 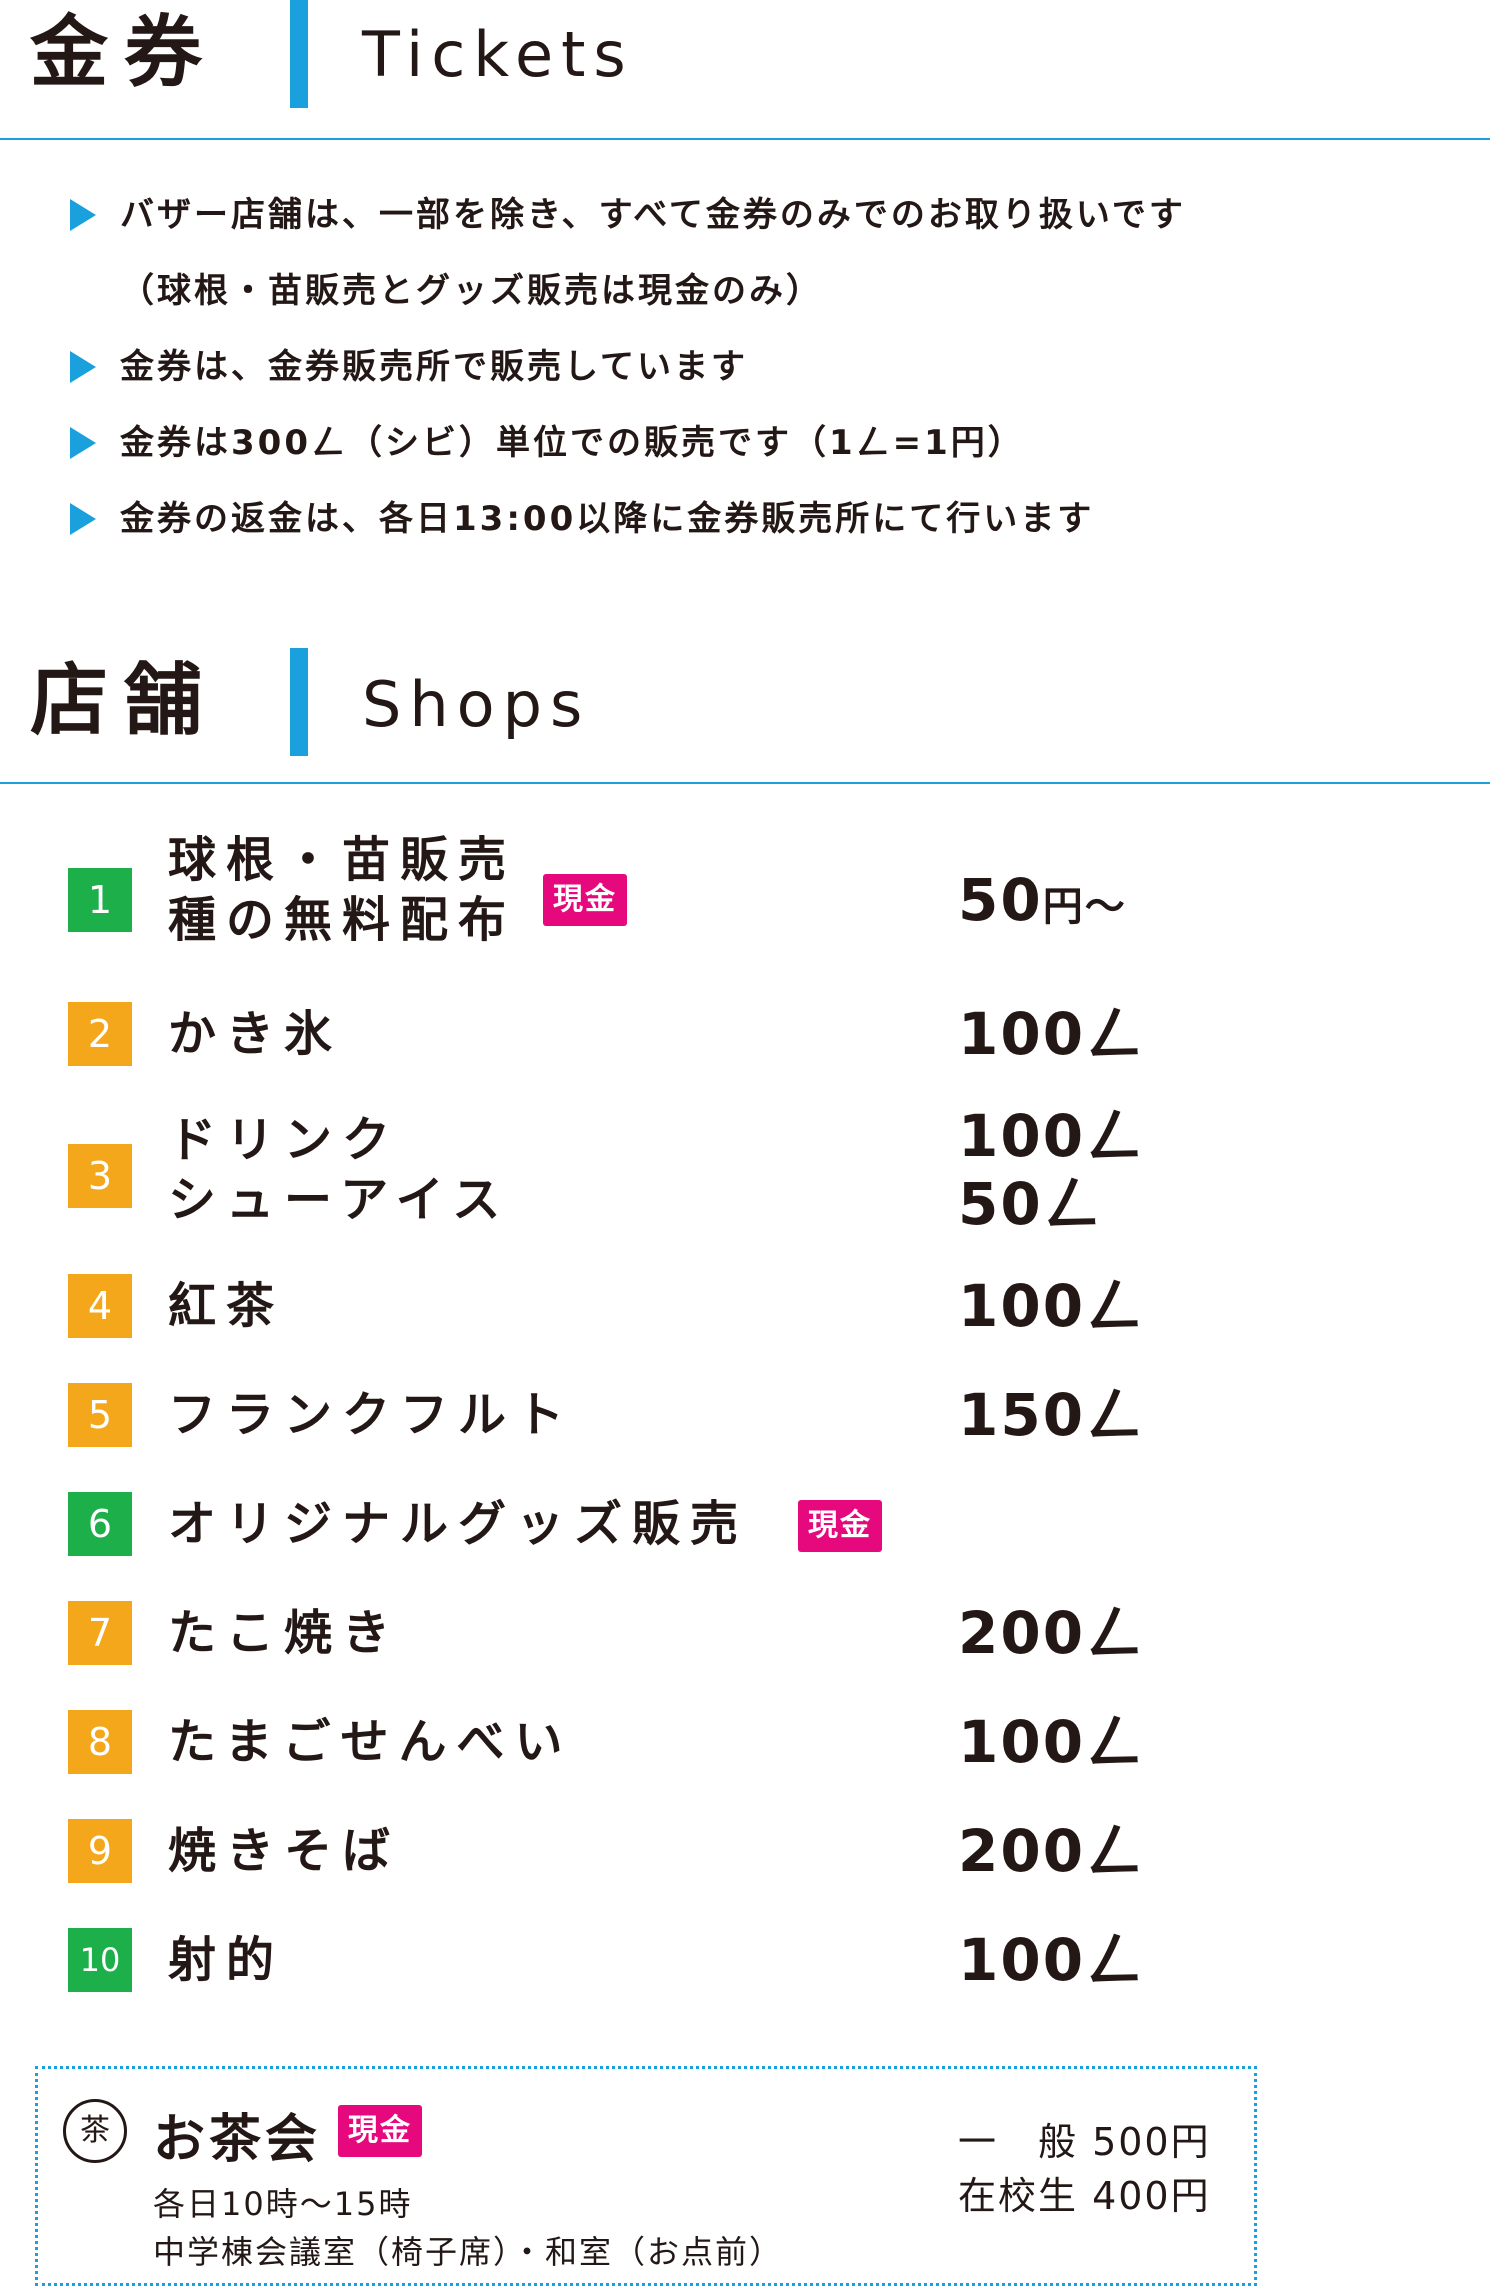 What do you see at coordinates (1084, 2142) in the screenshot?
I see `tea-price-general: 一 般 500円` at bounding box center [1084, 2142].